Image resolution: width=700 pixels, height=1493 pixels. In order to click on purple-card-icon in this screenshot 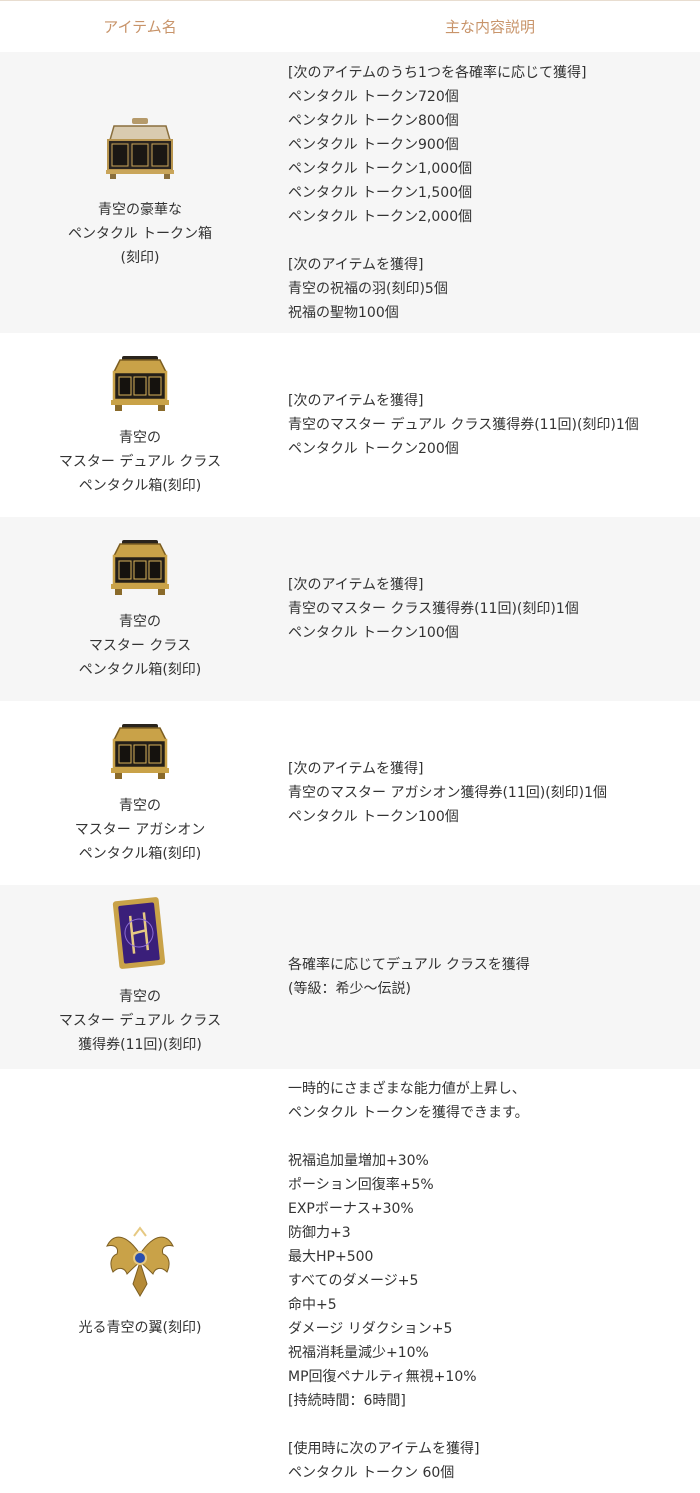, I will do `click(139, 933)`.